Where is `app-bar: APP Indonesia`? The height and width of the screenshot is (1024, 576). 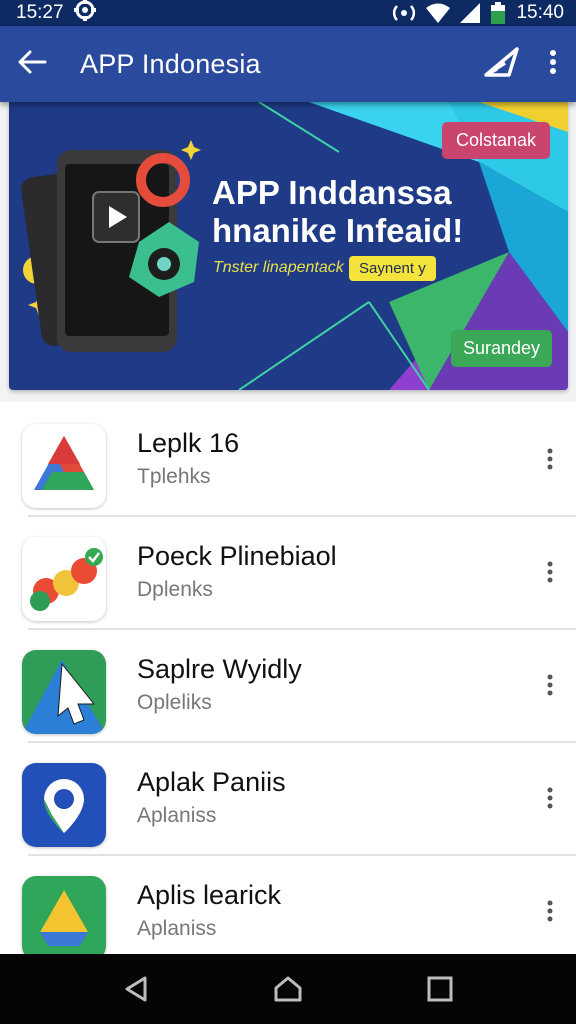
app-bar: APP Indonesia is located at coordinates (288, 64).